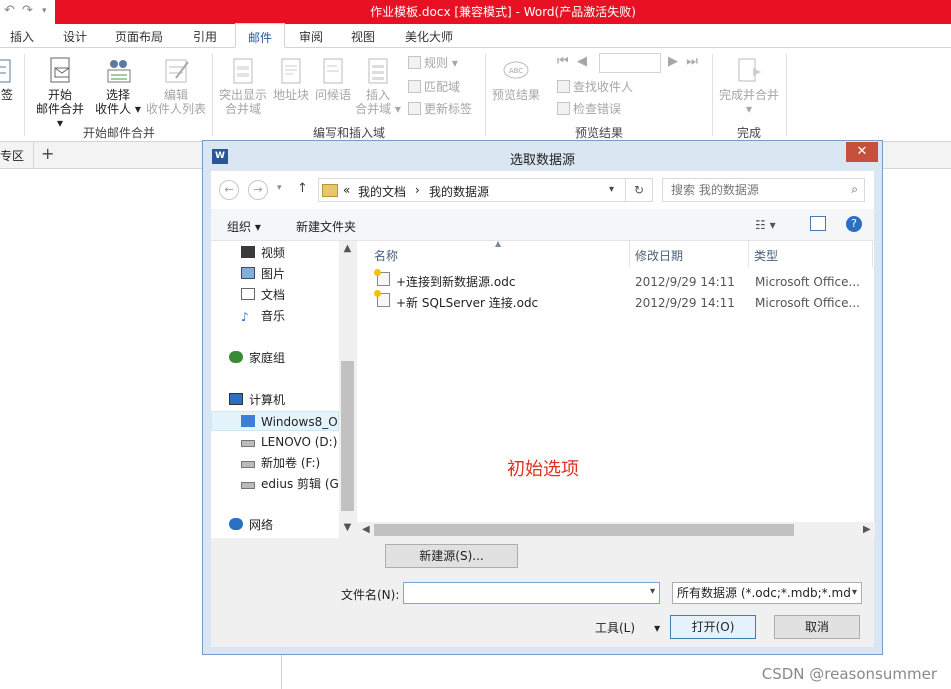 The width and height of the screenshot is (951, 689). I want to click on document-icon, so click(248, 294).